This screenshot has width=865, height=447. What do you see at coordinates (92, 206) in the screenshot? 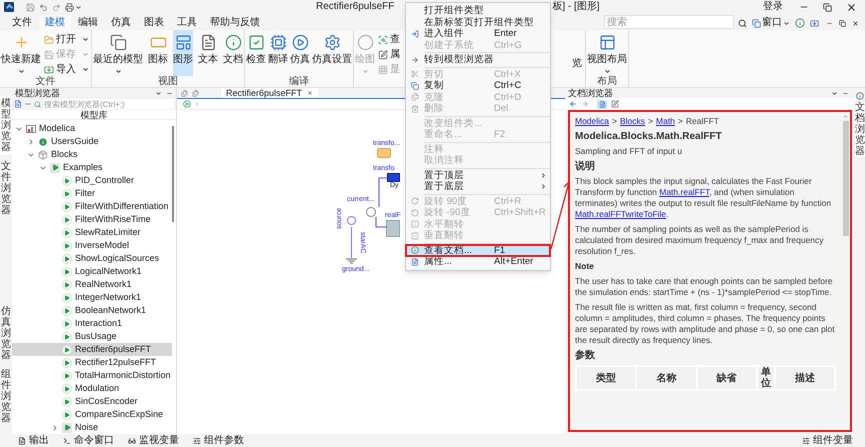
I see `tree-item: FilterWithDifferentiation` at bounding box center [92, 206].